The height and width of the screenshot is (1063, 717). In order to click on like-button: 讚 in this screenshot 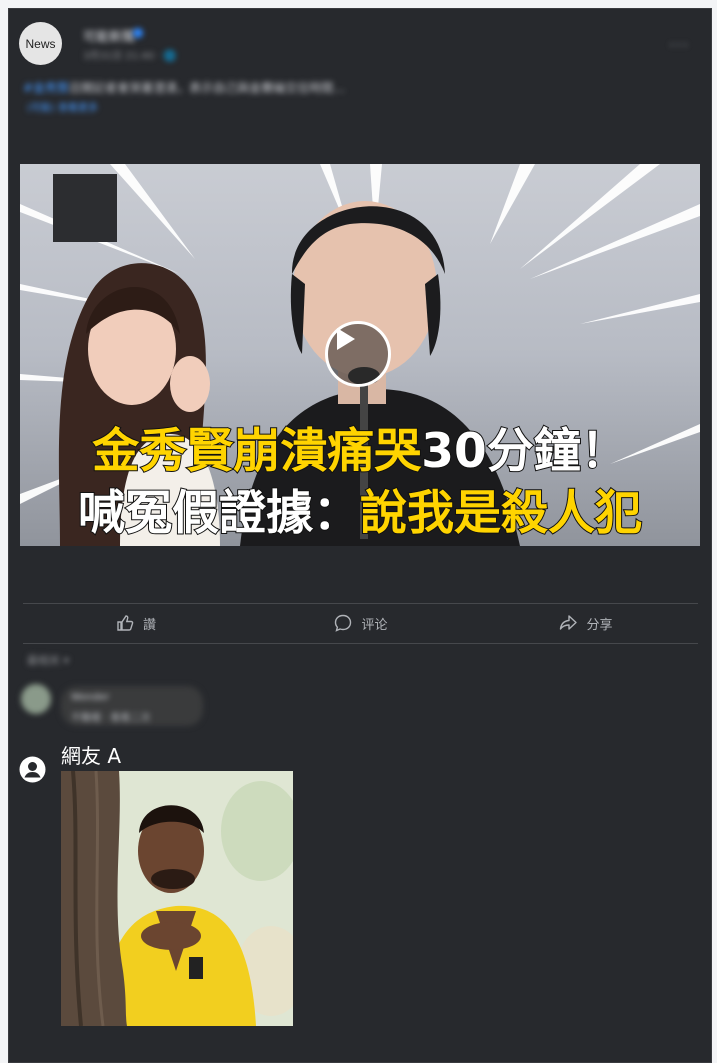, I will do `click(135, 623)`.